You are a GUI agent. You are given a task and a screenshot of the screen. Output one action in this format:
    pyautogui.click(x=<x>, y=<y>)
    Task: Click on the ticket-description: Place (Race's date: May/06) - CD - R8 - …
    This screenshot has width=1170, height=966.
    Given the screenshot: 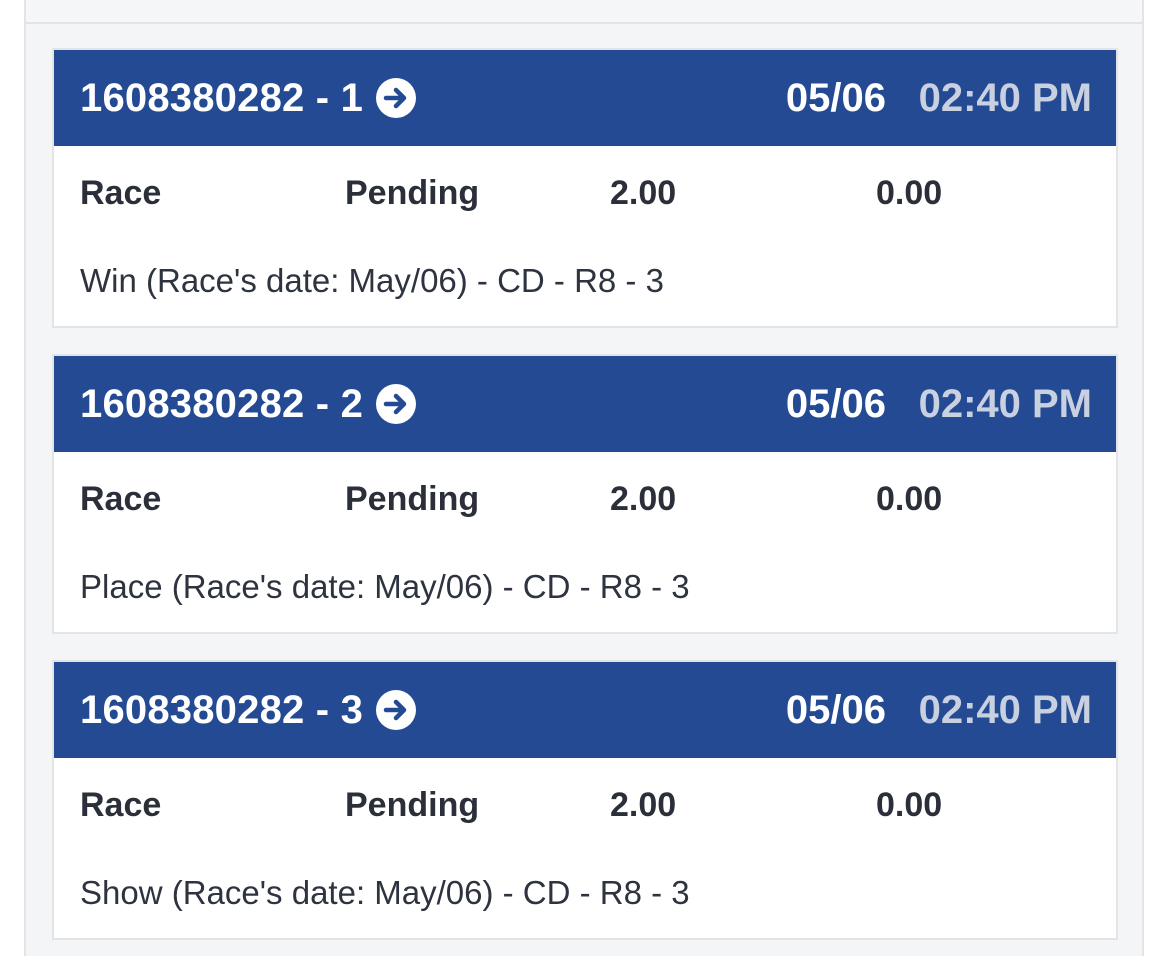 What is the action you would take?
    pyautogui.click(x=385, y=586)
    